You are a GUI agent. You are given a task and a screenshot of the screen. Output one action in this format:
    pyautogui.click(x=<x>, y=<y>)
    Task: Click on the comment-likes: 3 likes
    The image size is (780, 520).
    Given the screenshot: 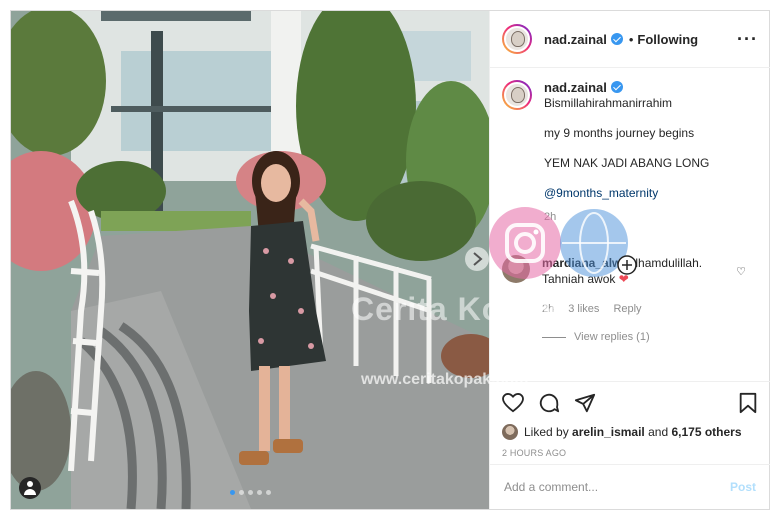 What is the action you would take?
    pyautogui.click(x=583, y=309)
    